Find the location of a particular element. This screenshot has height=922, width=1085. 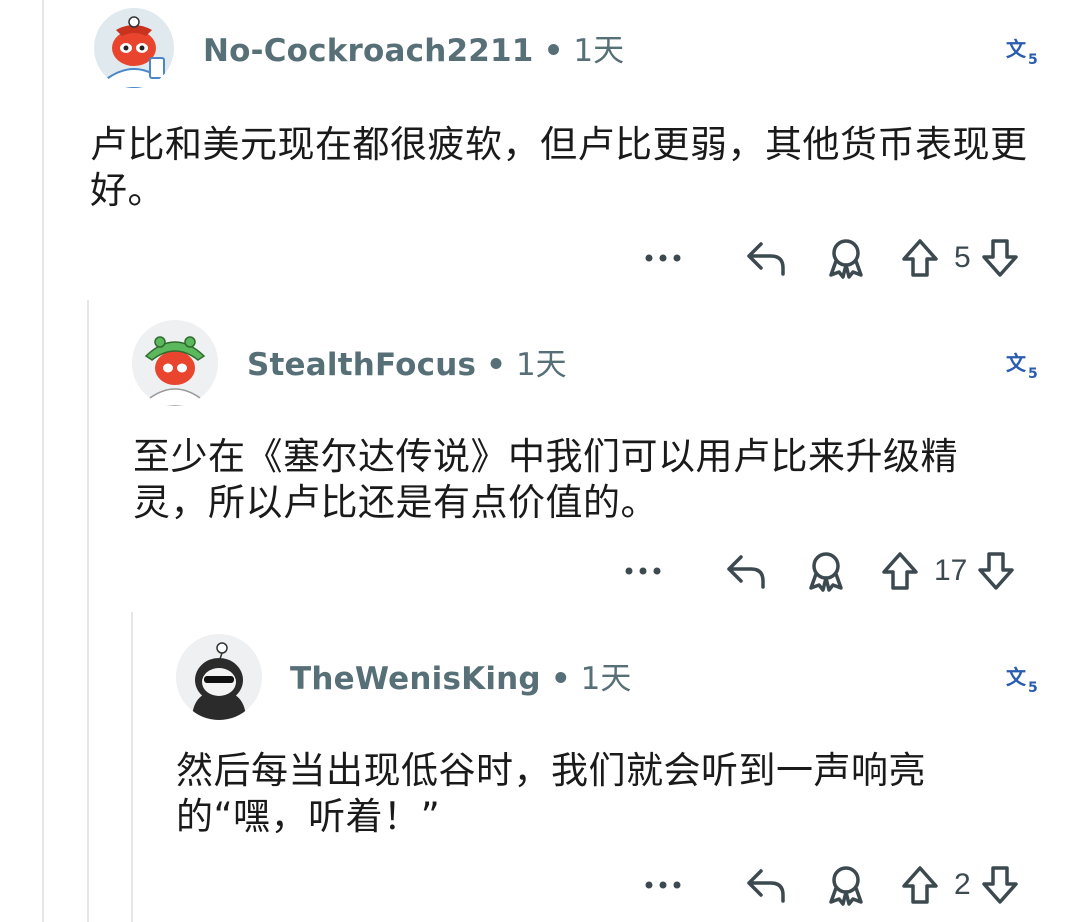

snoo-green-hat-avatar-icon is located at coordinates (175, 363).